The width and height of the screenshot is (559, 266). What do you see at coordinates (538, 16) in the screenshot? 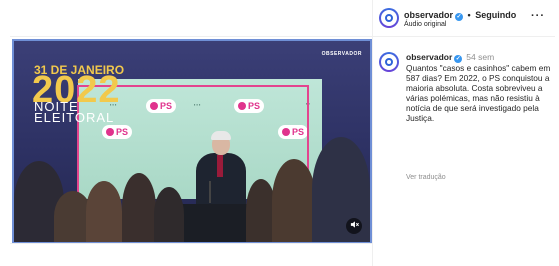
I see `more-options-icon: ···` at bounding box center [538, 16].